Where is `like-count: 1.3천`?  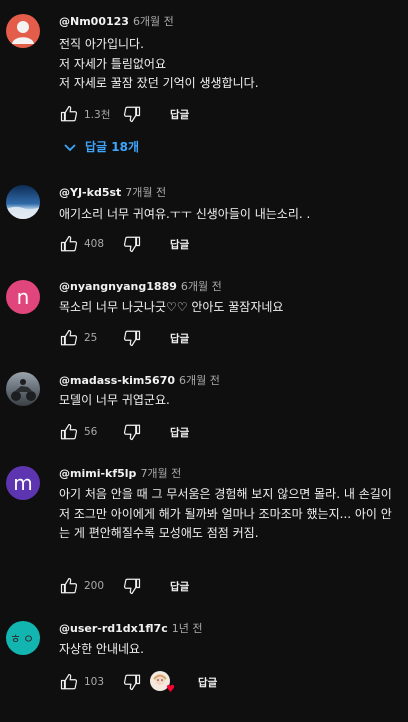 like-count: 1.3천 is located at coordinates (97, 114).